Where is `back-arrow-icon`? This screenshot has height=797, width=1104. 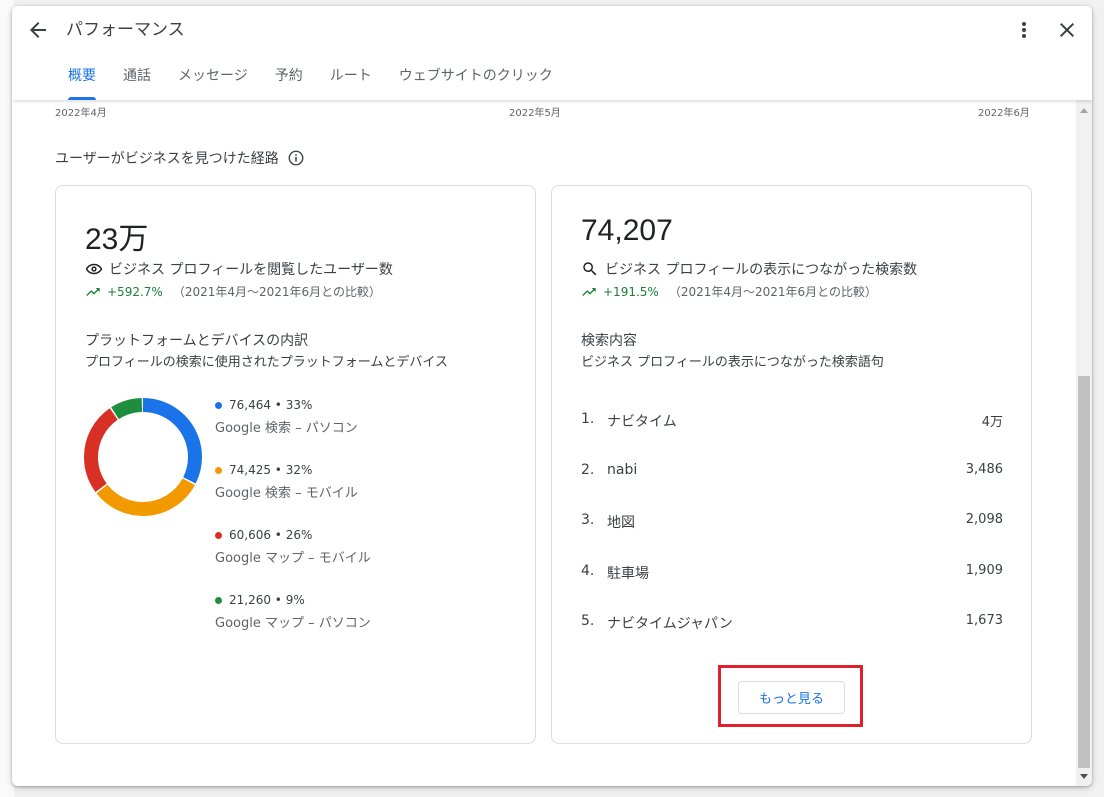 back-arrow-icon is located at coordinates (38, 30).